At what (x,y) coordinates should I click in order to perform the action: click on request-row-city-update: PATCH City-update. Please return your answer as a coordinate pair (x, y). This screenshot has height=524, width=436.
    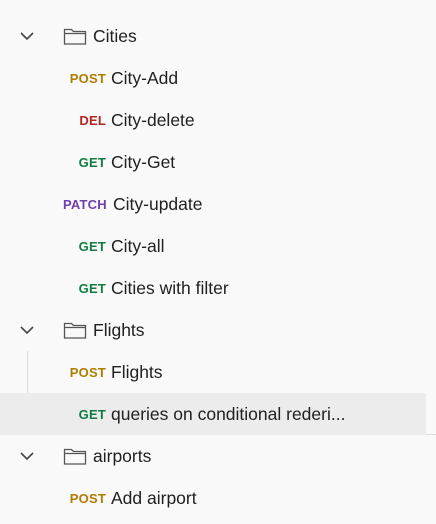
    Looking at the image, I should click on (213, 204).